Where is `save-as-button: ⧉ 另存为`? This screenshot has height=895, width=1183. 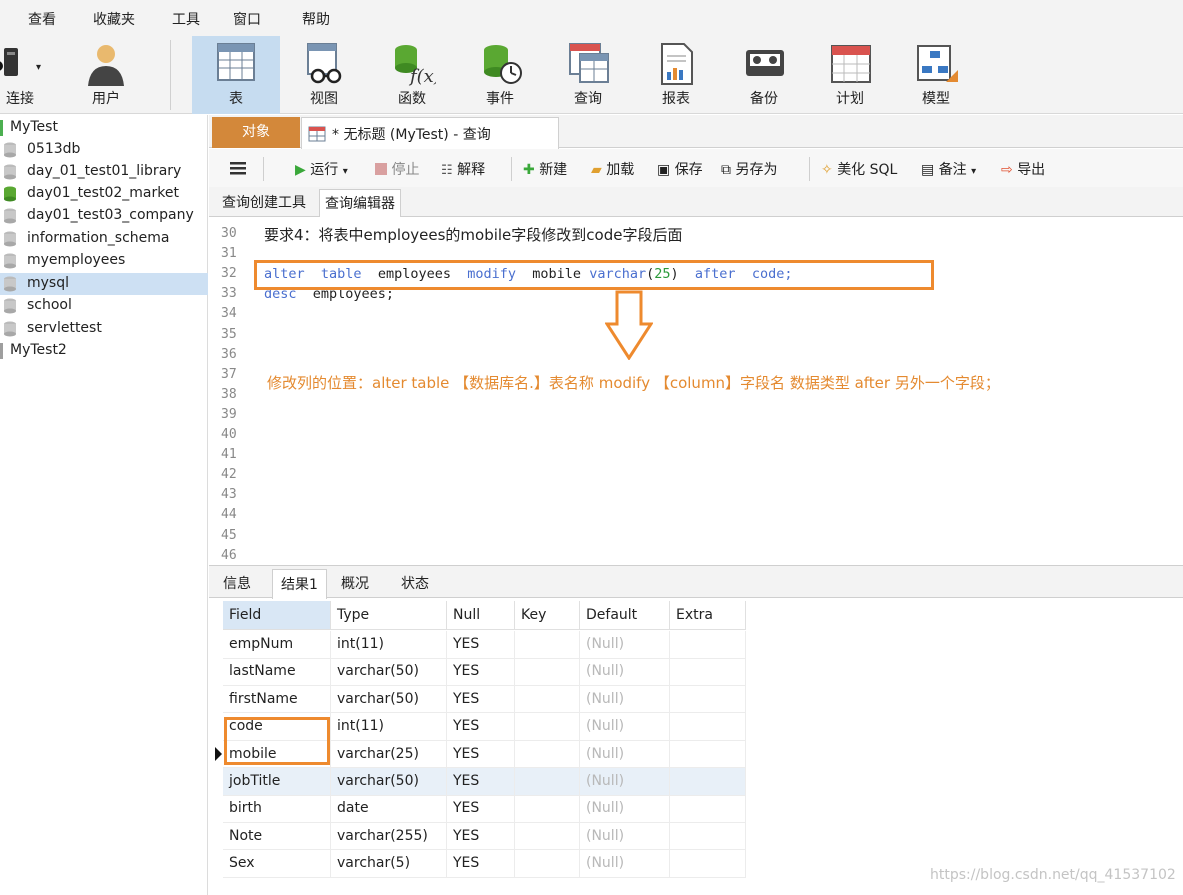 save-as-button: ⧉ 另存为 is located at coordinates (749, 169).